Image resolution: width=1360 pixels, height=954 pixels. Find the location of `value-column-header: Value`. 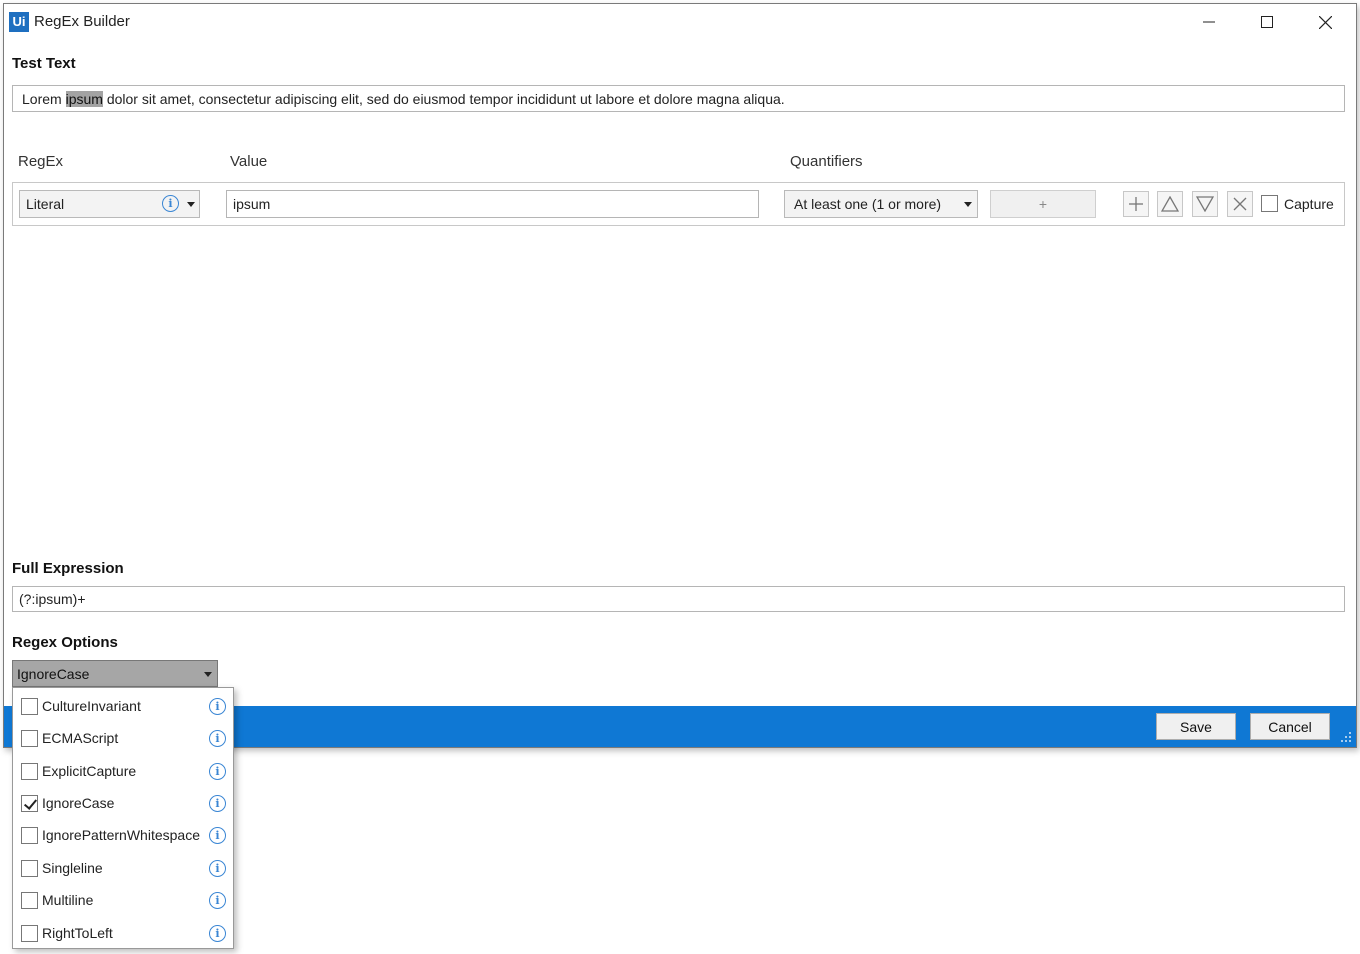

value-column-header: Value is located at coordinates (249, 161).